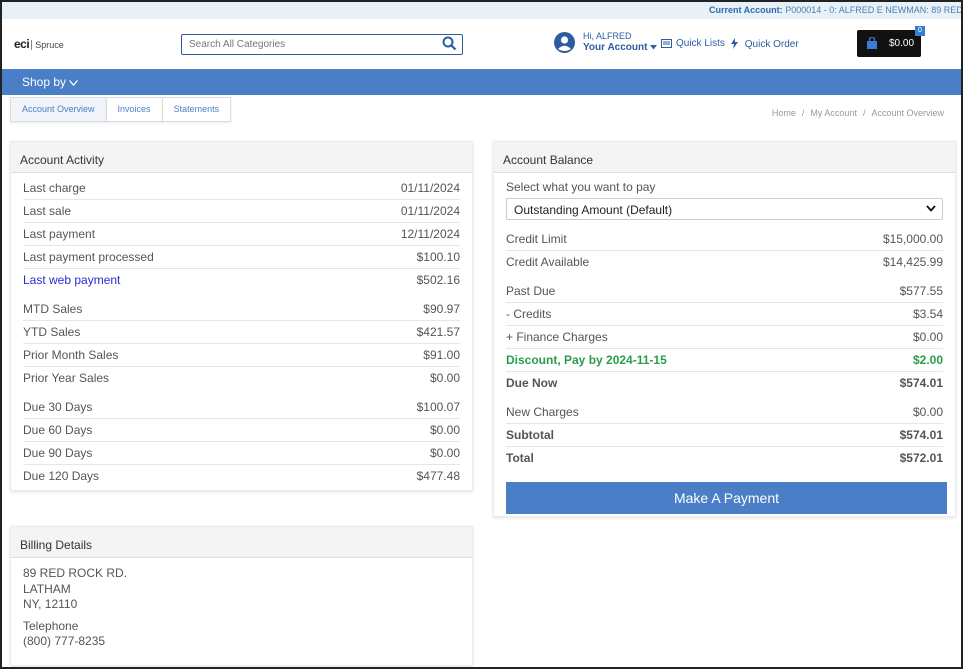 This screenshot has width=963, height=669. Describe the element at coordinates (241, 257) in the screenshot. I see `list-item: Last payment processed $100.10` at that location.